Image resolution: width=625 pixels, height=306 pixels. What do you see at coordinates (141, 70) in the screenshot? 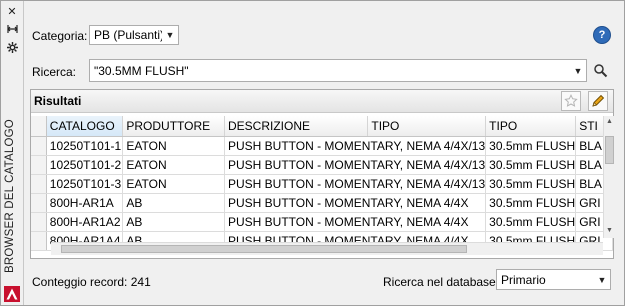
I see `search-value: "30.5MM FLUSH"` at bounding box center [141, 70].